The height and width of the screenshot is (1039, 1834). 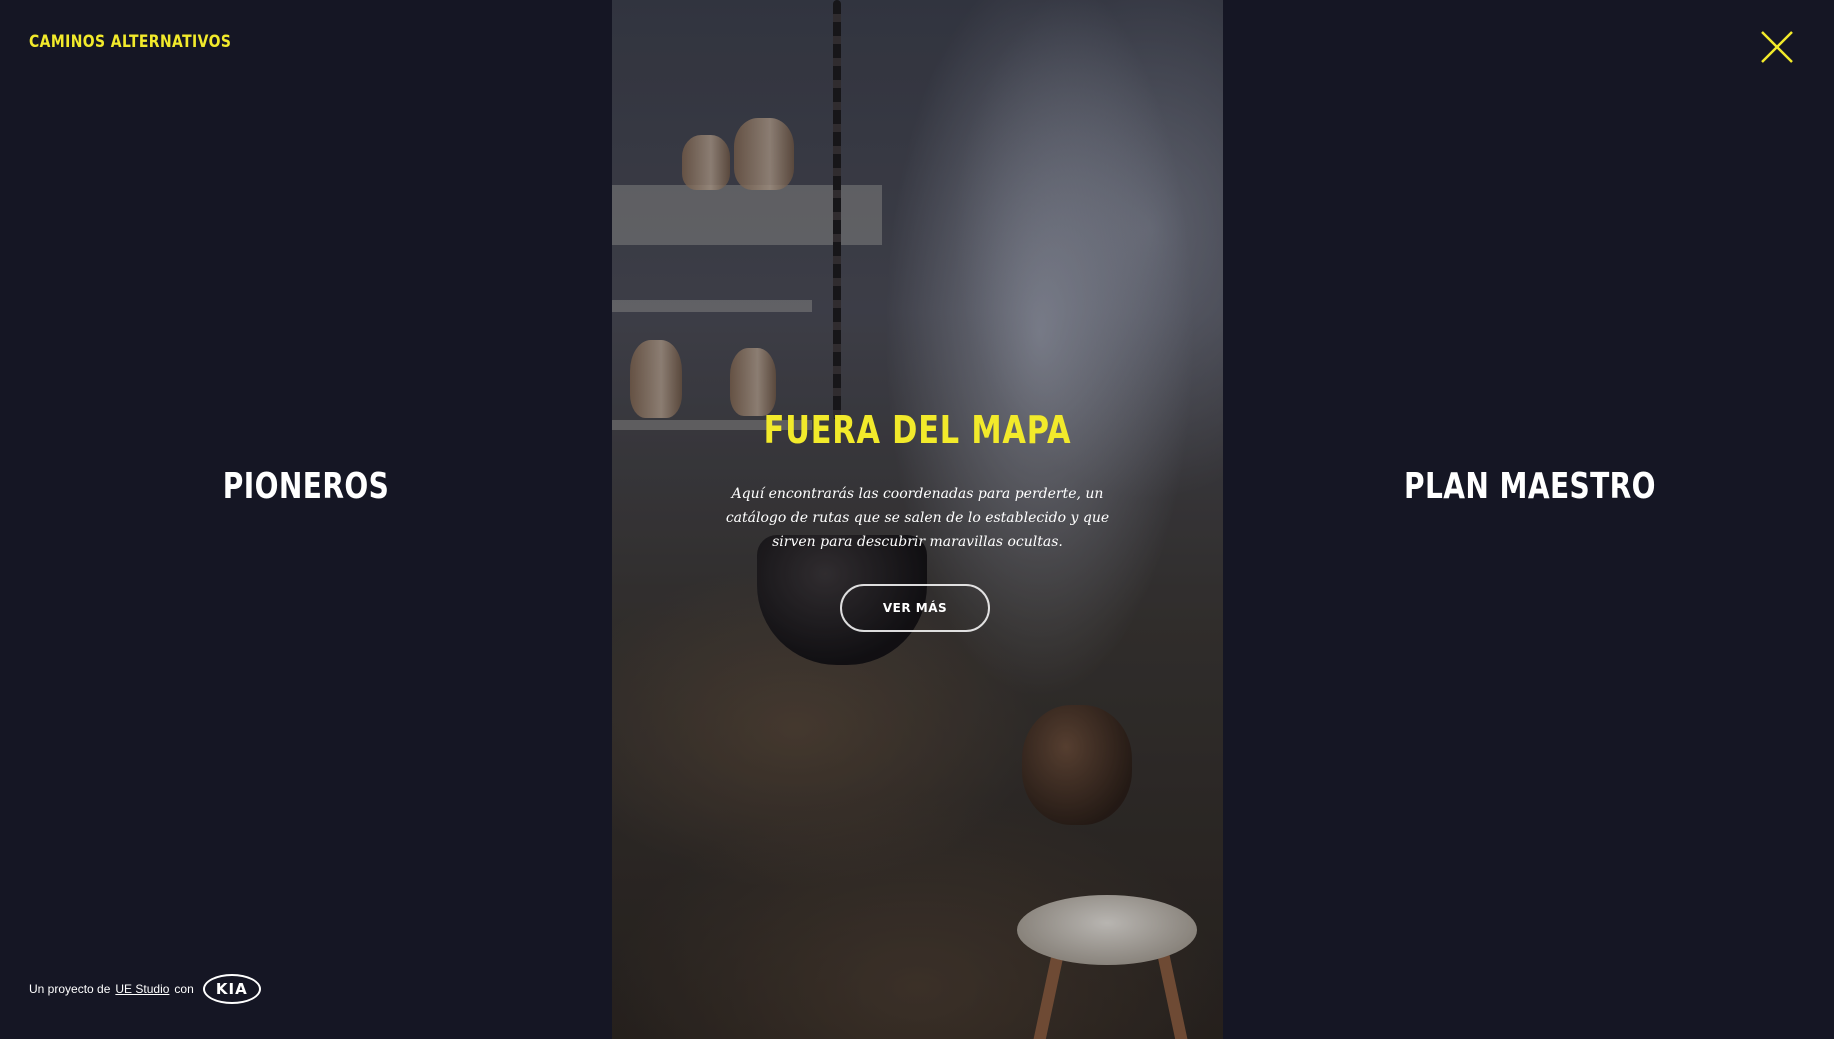 I want to click on section-title-plan-maestro: PLAN MAESTRO, so click(x=1530, y=486).